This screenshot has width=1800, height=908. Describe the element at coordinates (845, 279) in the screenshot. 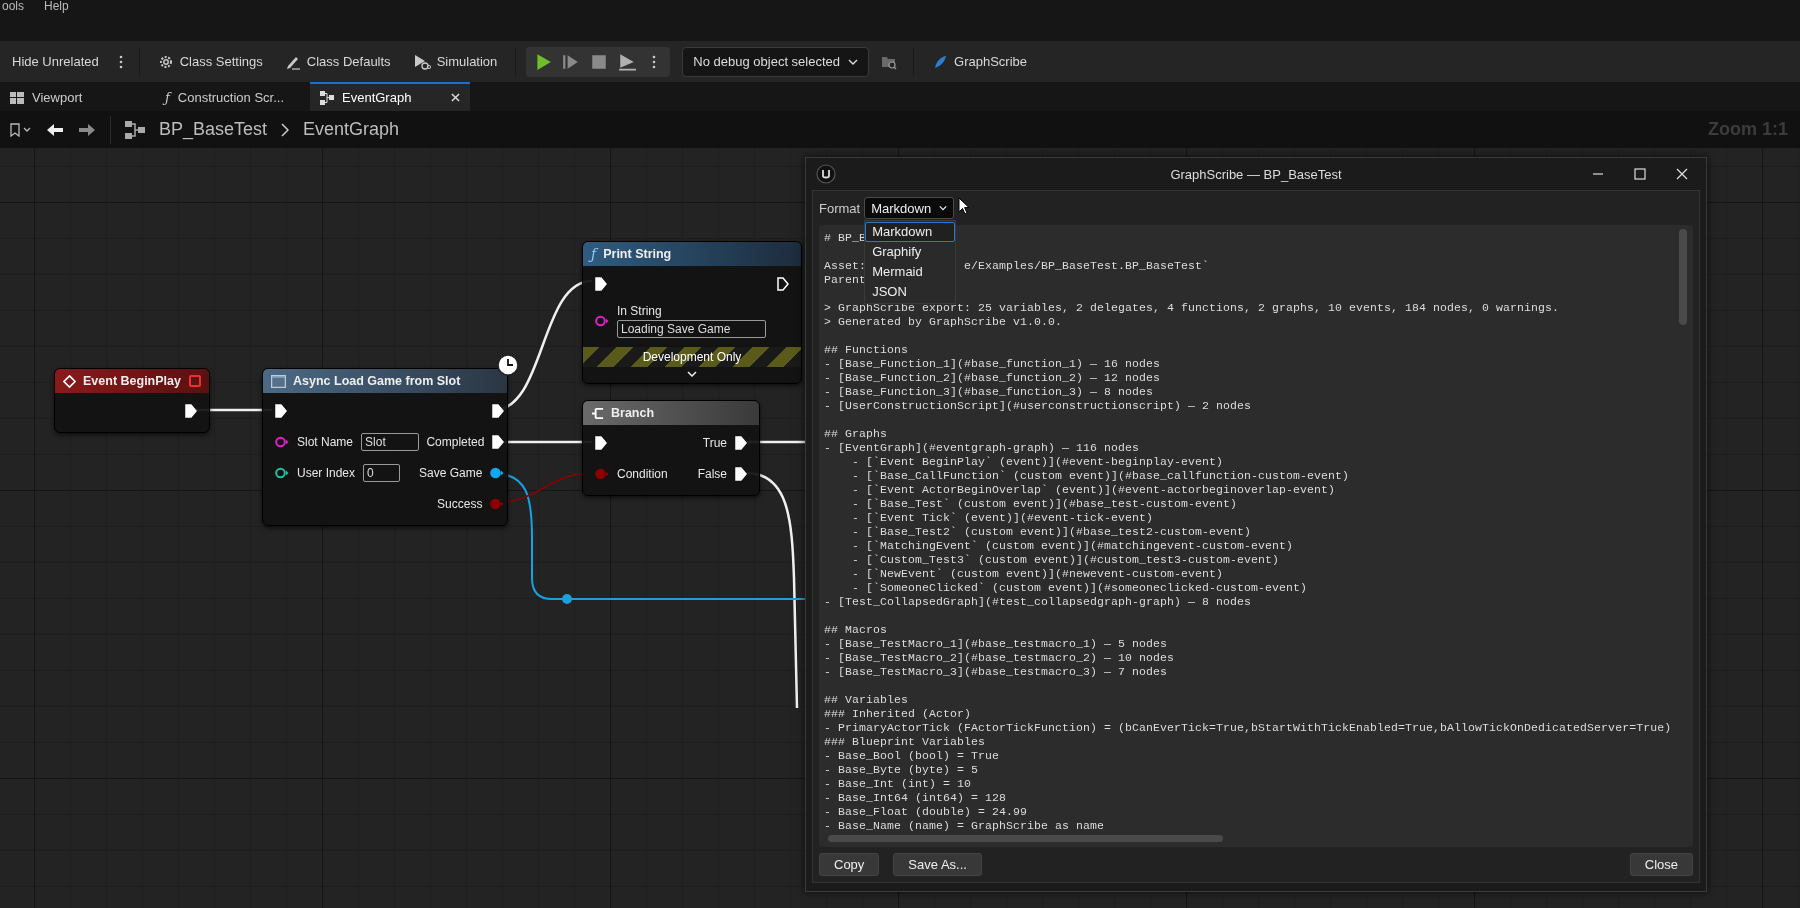

I see `output-text-line: Parent` at that location.